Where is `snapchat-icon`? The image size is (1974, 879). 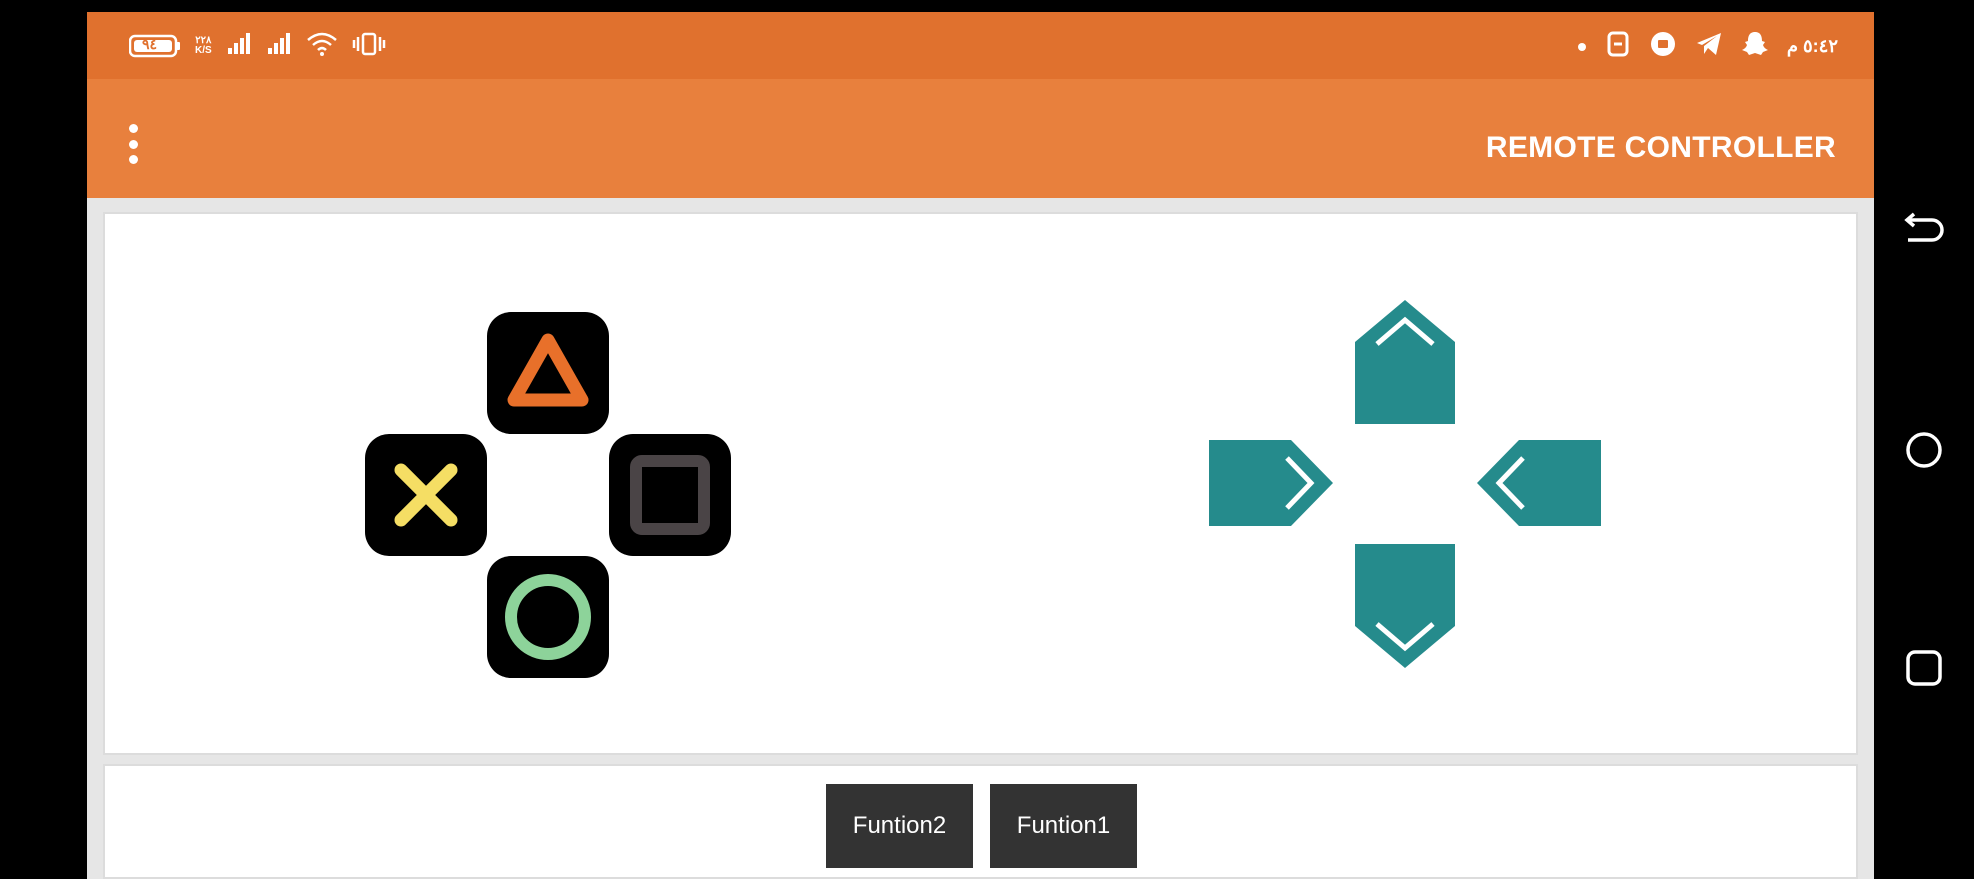
snapchat-icon is located at coordinates (1755, 46).